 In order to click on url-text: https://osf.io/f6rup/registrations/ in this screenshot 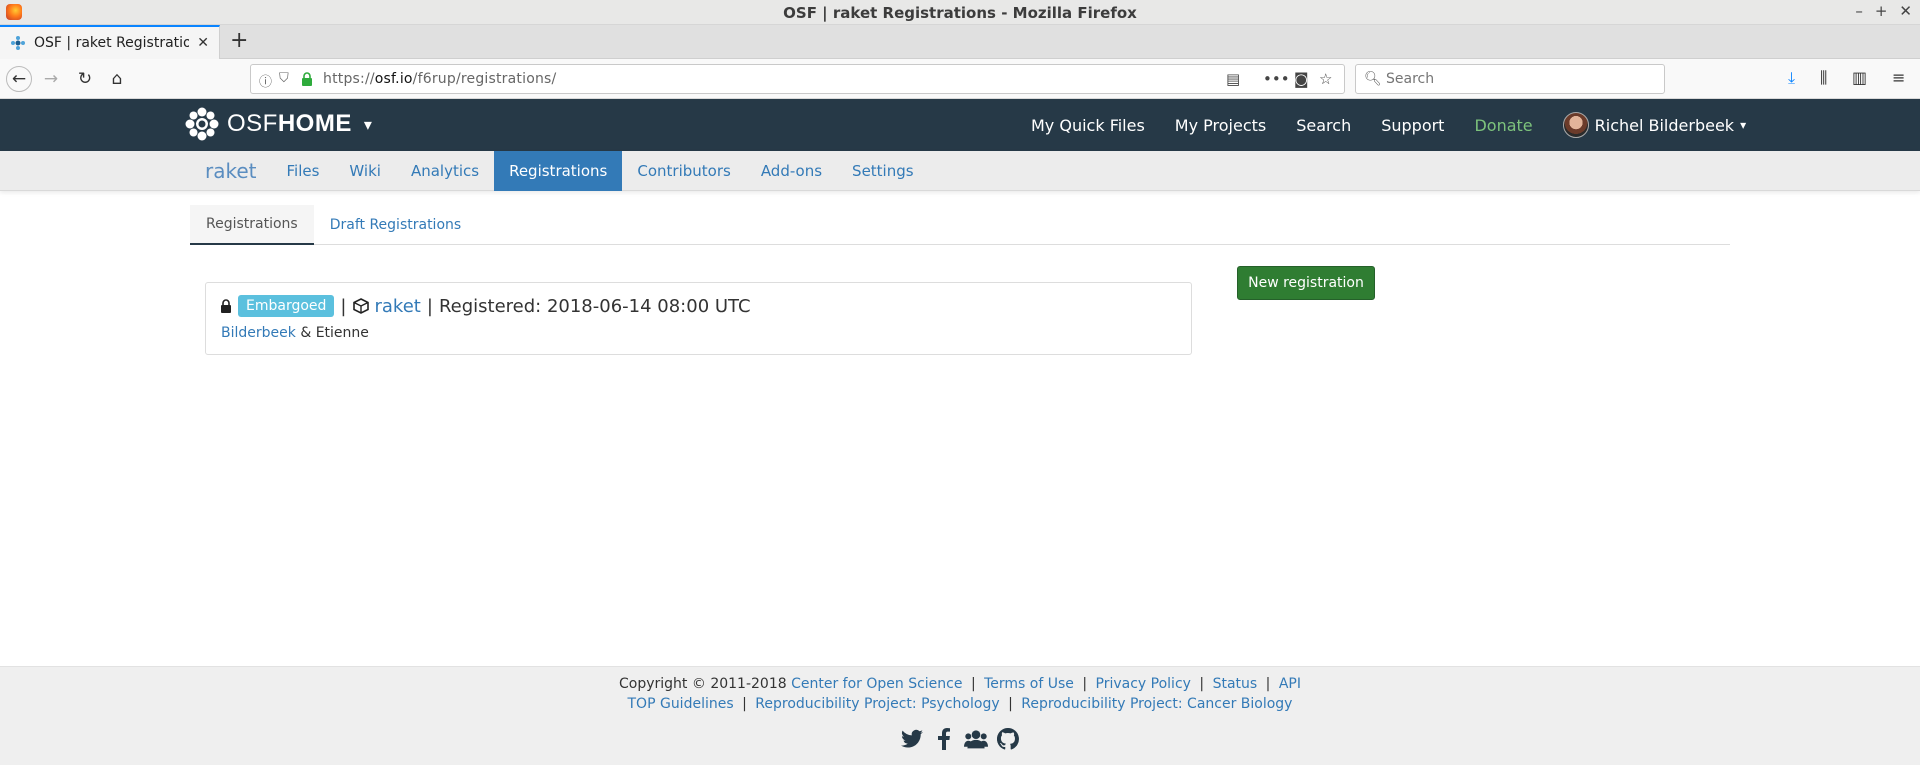, I will do `click(439, 79)`.